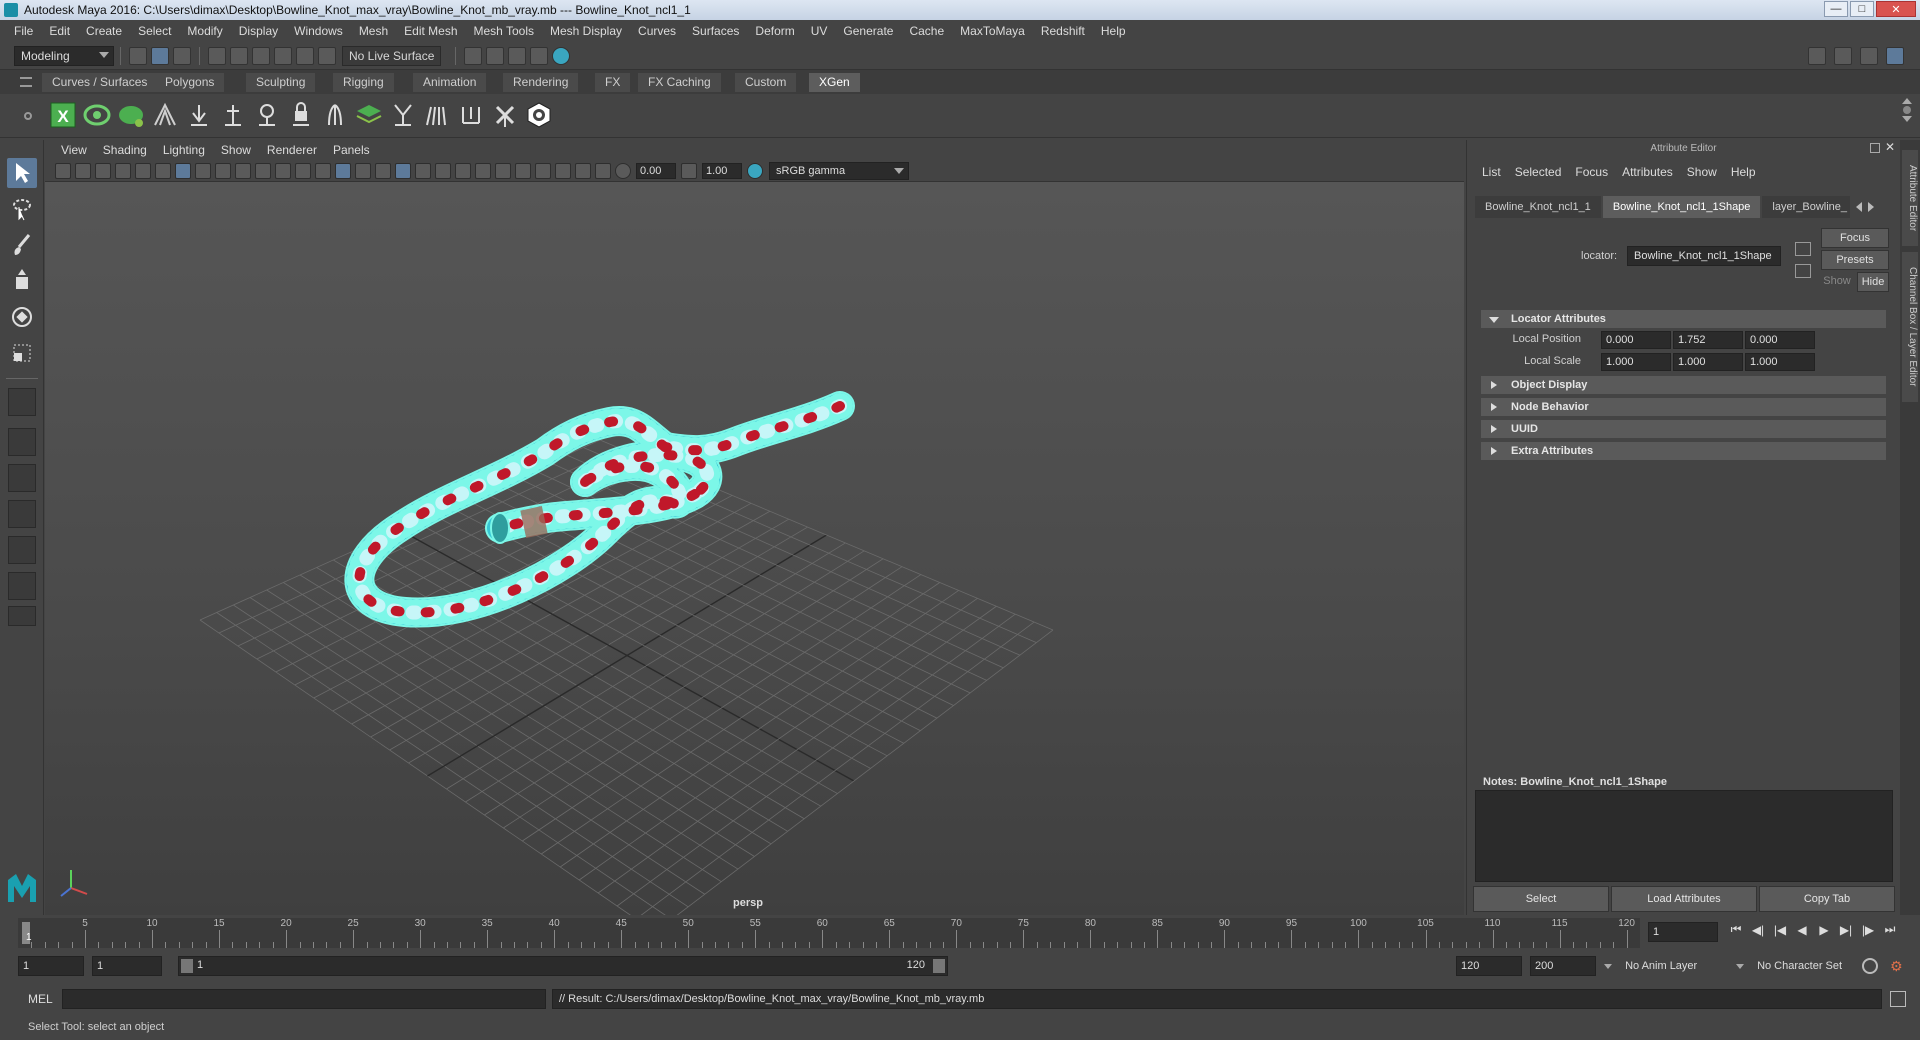 Image resolution: width=1920 pixels, height=1040 pixels. I want to click on side-tab-channel-box: Channel Box / Layer Editor, so click(1910, 327).